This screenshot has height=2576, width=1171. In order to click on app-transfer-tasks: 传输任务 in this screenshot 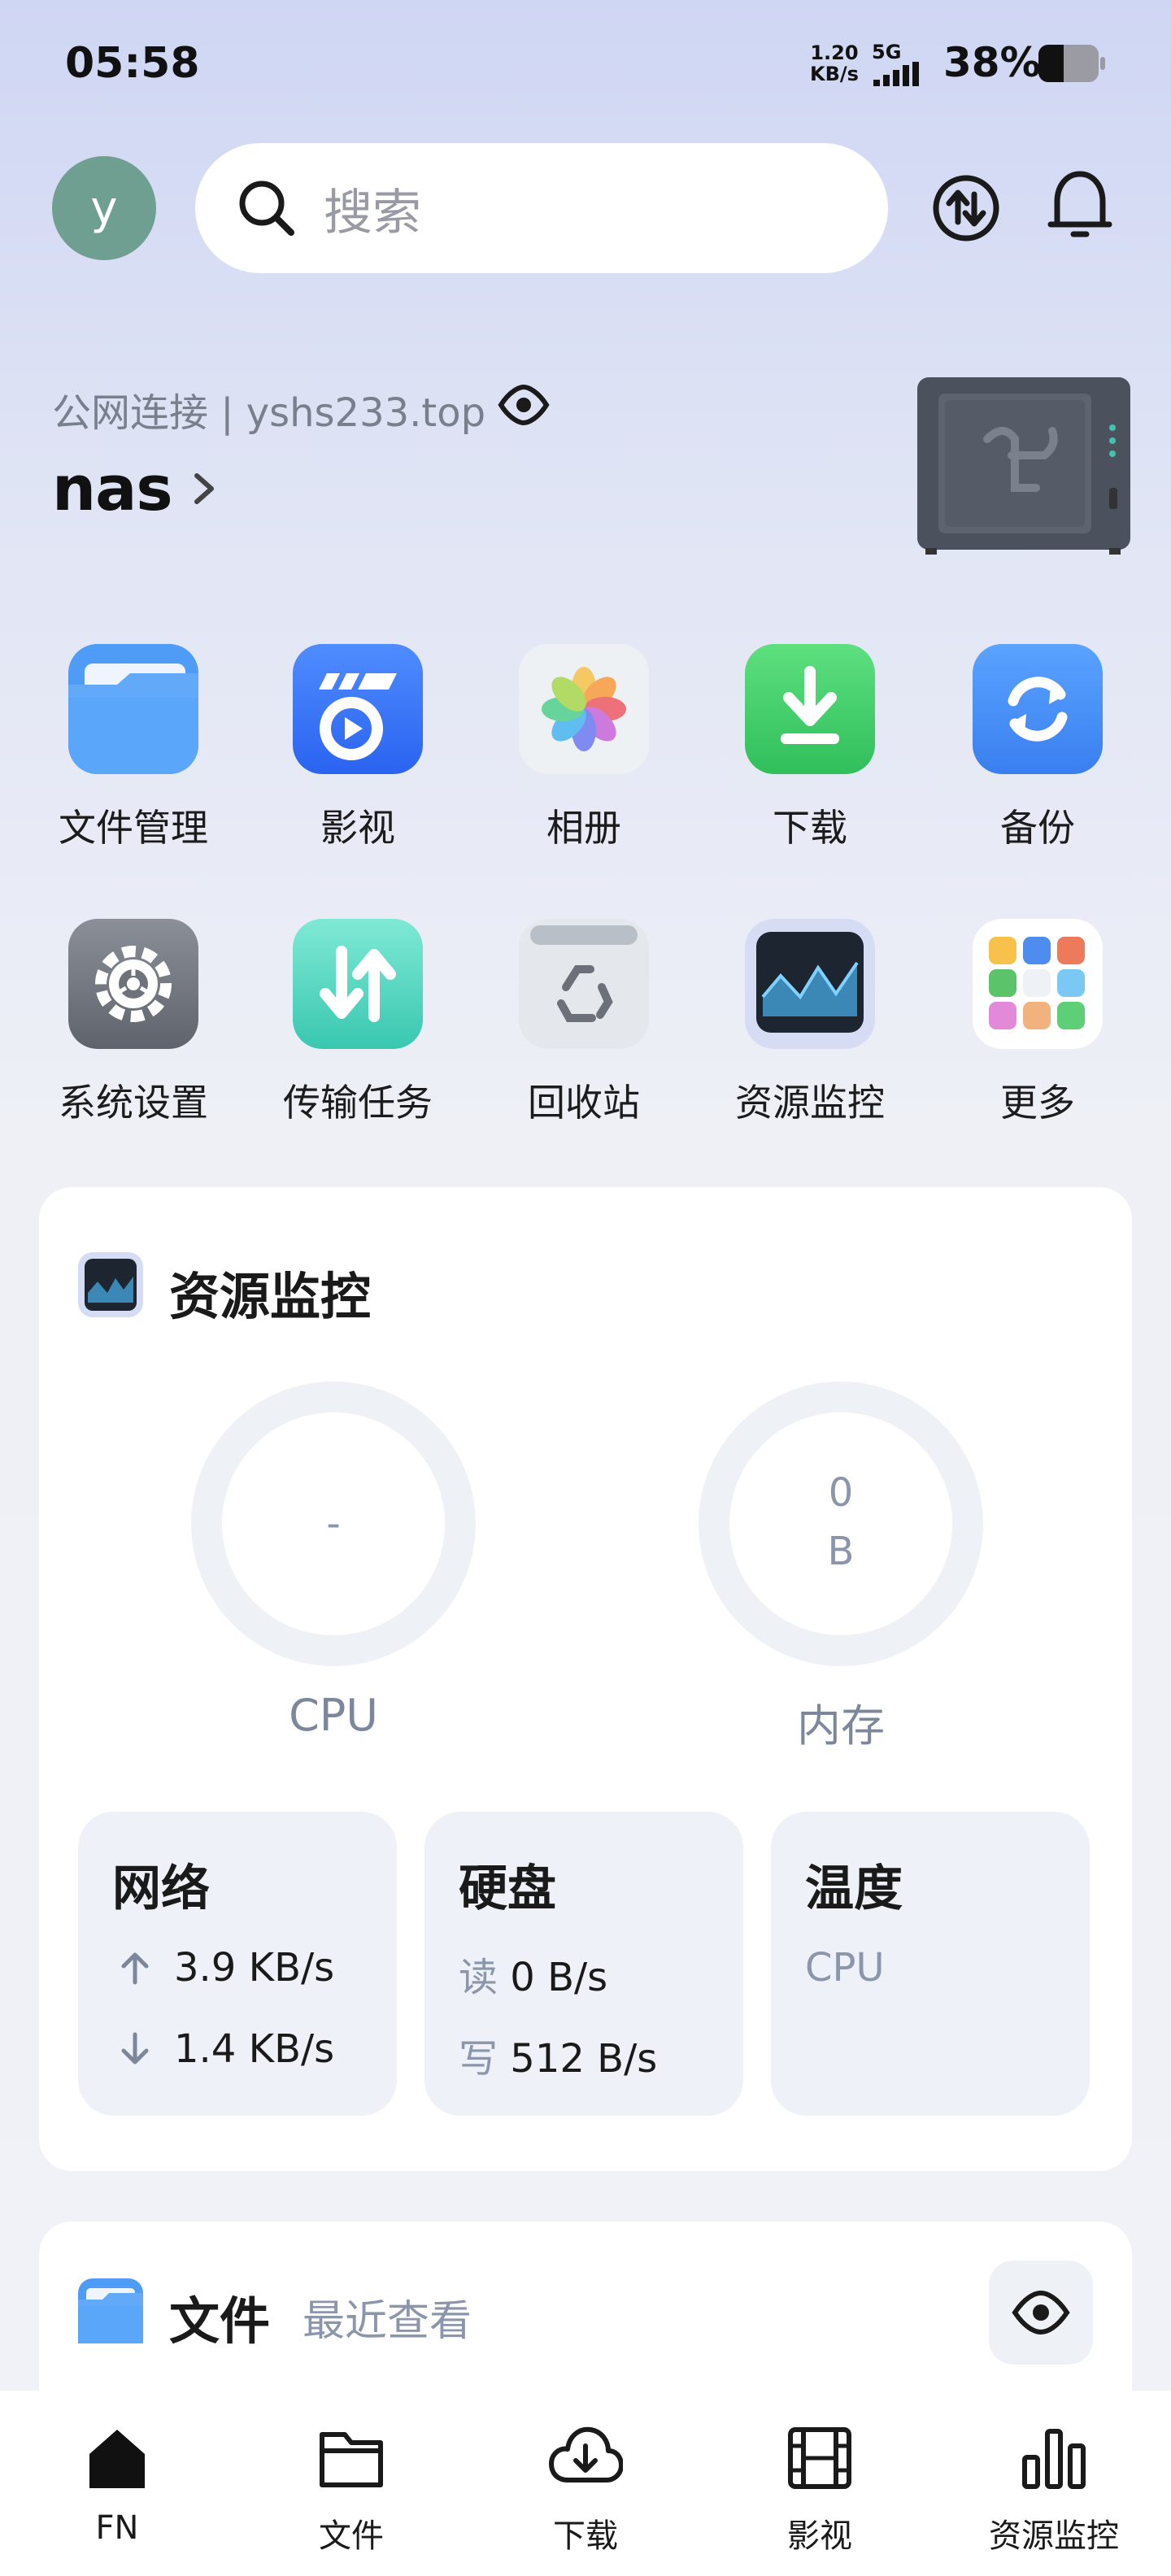, I will do `click(358, 1023)`.